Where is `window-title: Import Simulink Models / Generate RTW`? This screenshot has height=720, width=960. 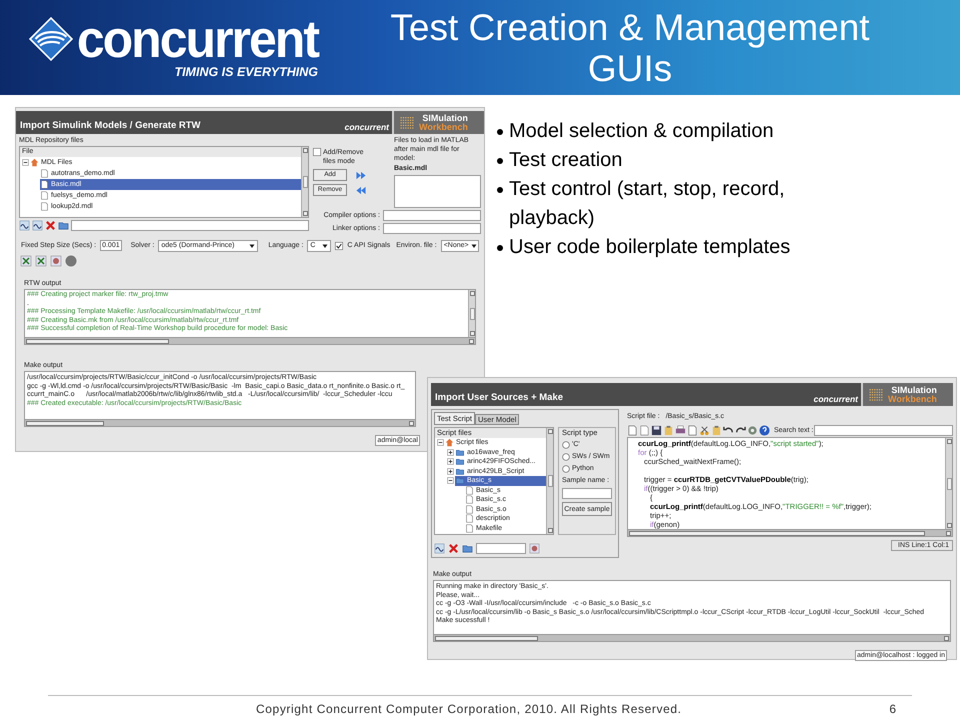
window-title: Import Simulink Models / Generate RTW is located at coordinates (110, 126).